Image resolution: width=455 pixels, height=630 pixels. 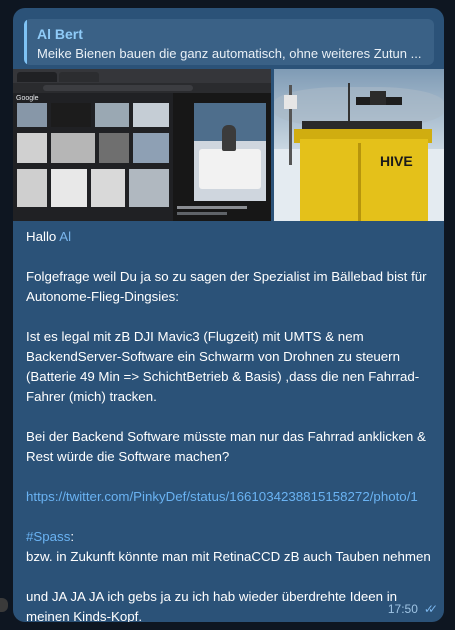 What do you see at coordinates (48, 536) in the screenshot?
I see `hashtag-link: #Spass` at bounding box center [48, 536].